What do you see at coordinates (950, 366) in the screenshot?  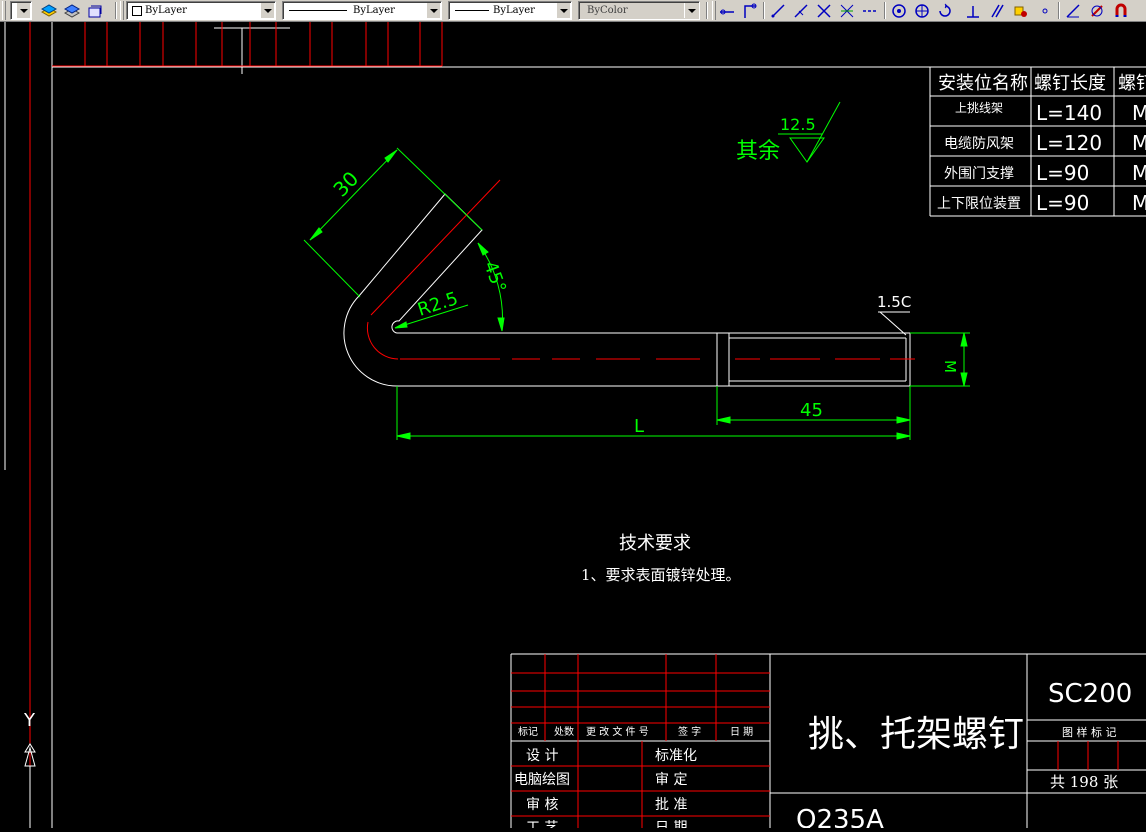 I see `dim-diameter: M` at bounding box center [950, 366].